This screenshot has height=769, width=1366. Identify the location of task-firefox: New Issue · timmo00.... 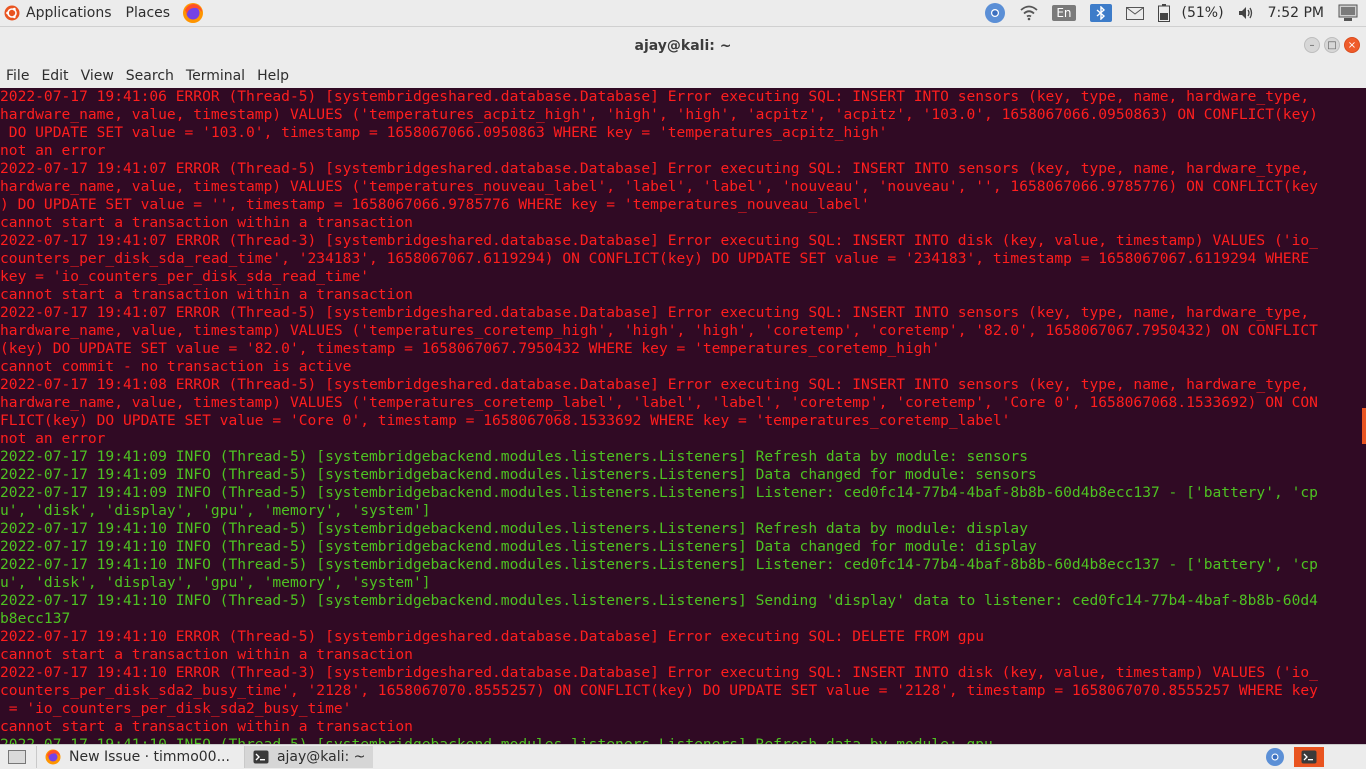
(137, 757).